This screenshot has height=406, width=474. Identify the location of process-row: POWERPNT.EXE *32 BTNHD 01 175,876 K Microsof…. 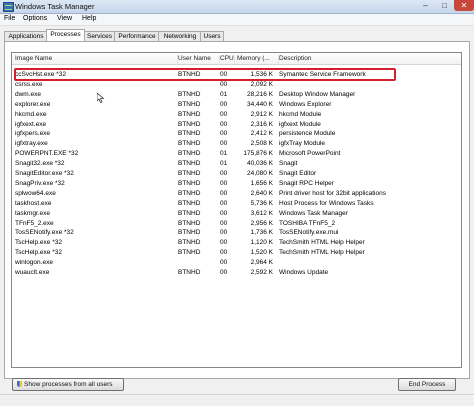
(236, 153).